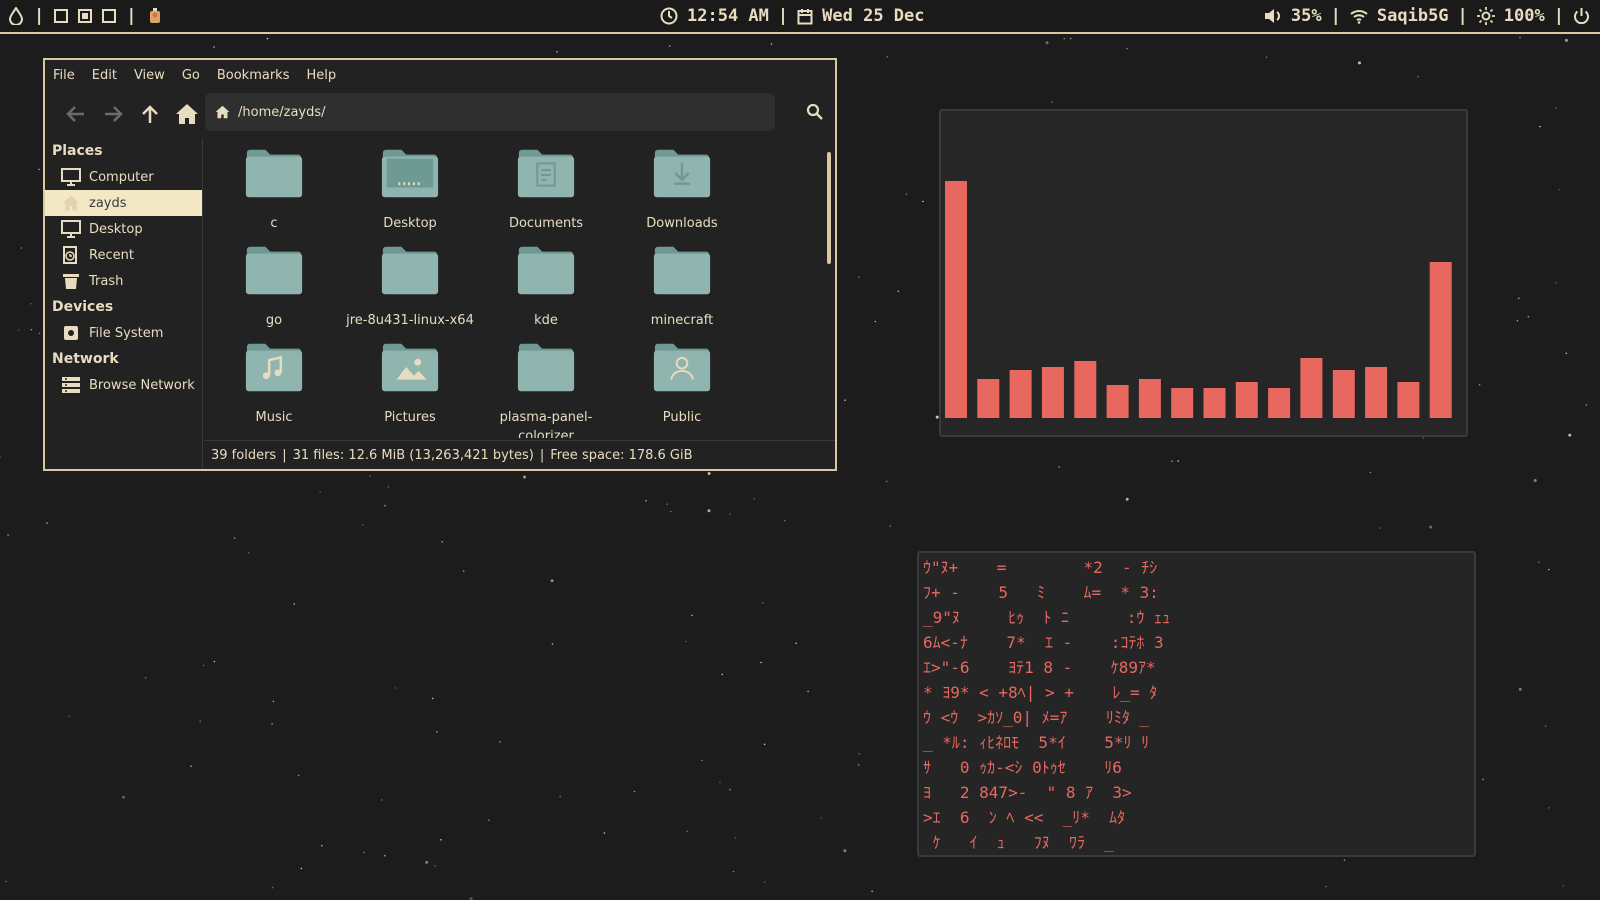 This screenshot has height=900, width=1600. I want to click on file-item: c, so click(274, 190).